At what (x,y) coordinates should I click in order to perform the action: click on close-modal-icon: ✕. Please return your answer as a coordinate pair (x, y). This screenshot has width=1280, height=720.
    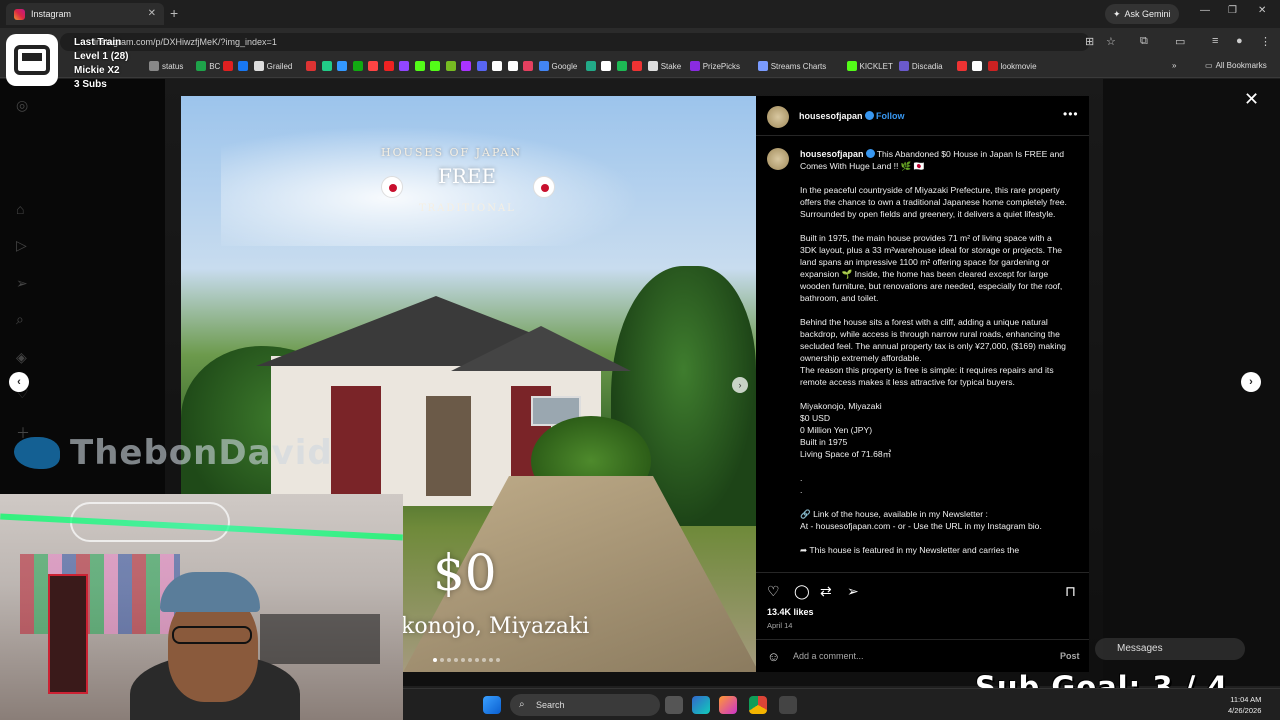
    Looking at the image, I should click on (1251, 99).